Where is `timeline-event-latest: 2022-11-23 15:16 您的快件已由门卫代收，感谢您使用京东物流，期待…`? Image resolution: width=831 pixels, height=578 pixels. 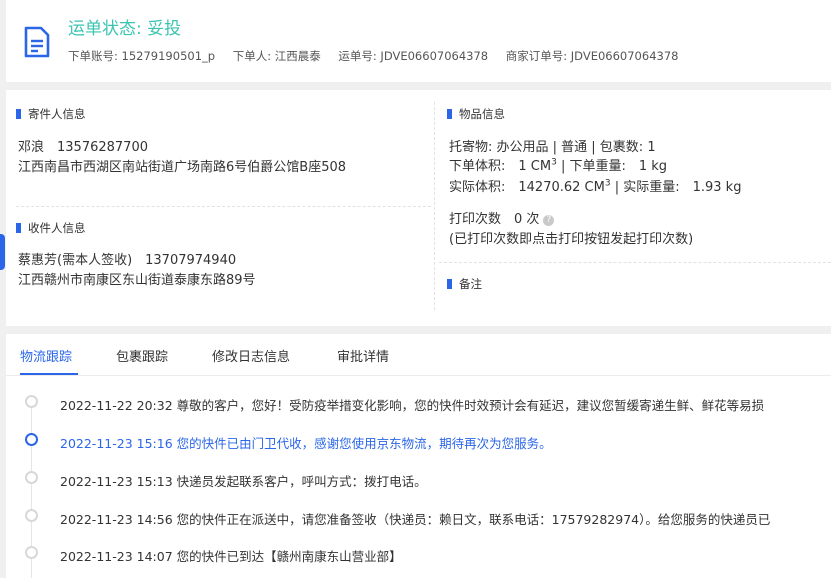
timeline-event-latest: 2022-11-23 15:16 您的快件已由门卫代收，感谢您使用京东物流，期待… is located at coordinates (306, 443).